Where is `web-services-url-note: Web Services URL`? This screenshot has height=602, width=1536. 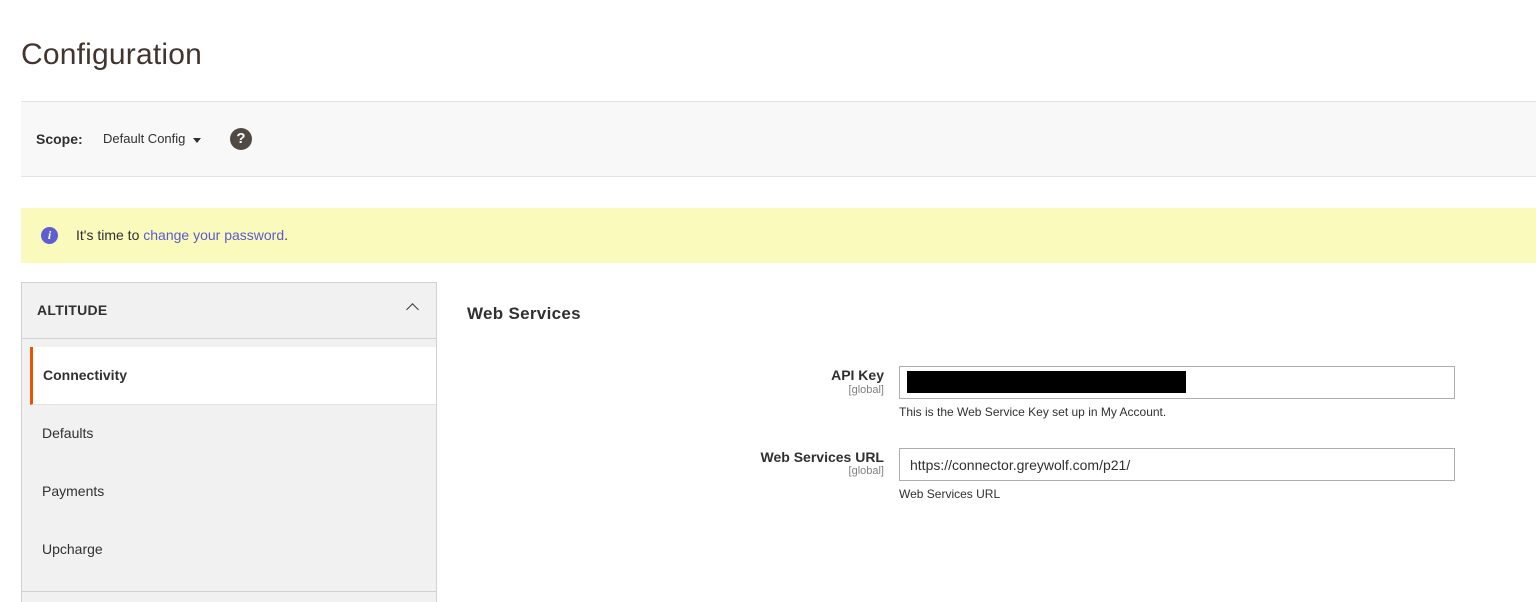
web-services-url-note: Web Services URL is located at coordinates (950, 494).